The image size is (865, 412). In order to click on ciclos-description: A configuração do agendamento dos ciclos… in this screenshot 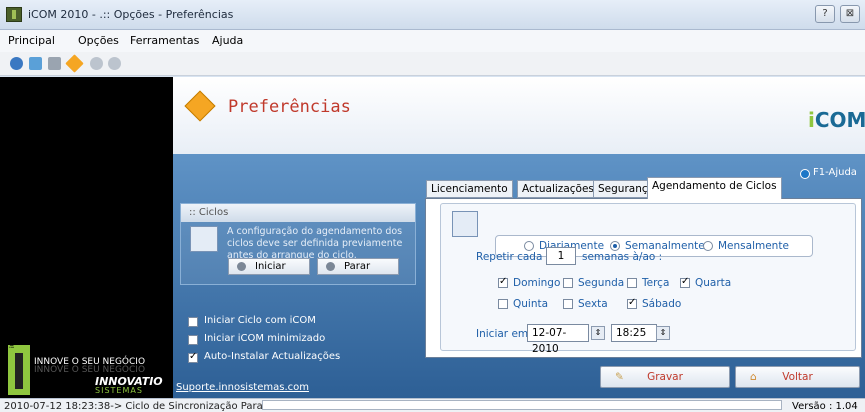, I will do `click(315, 243)`.